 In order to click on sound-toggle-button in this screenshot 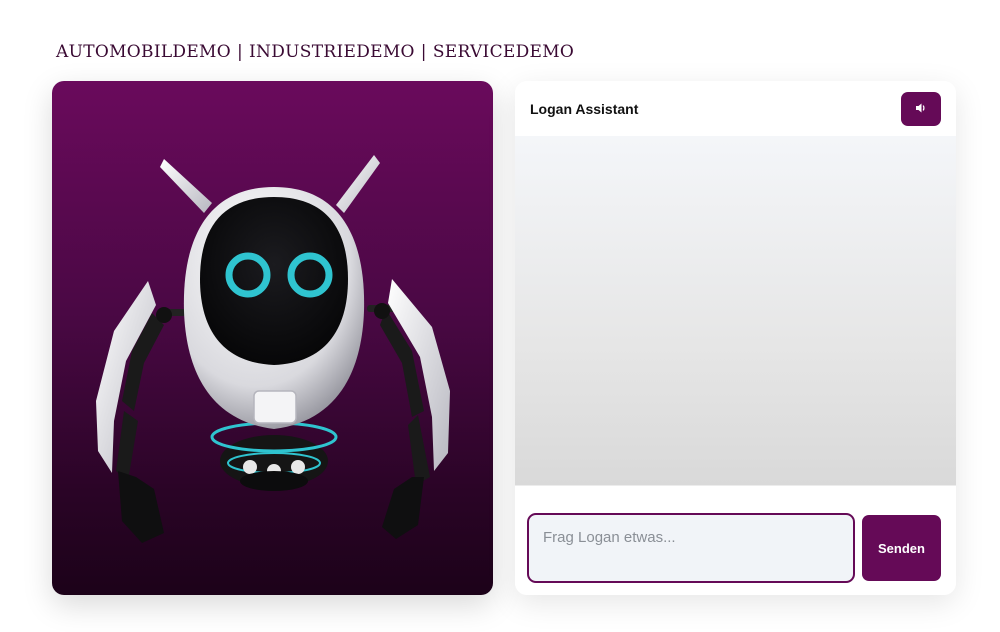, I will do `click(921, 109)`.